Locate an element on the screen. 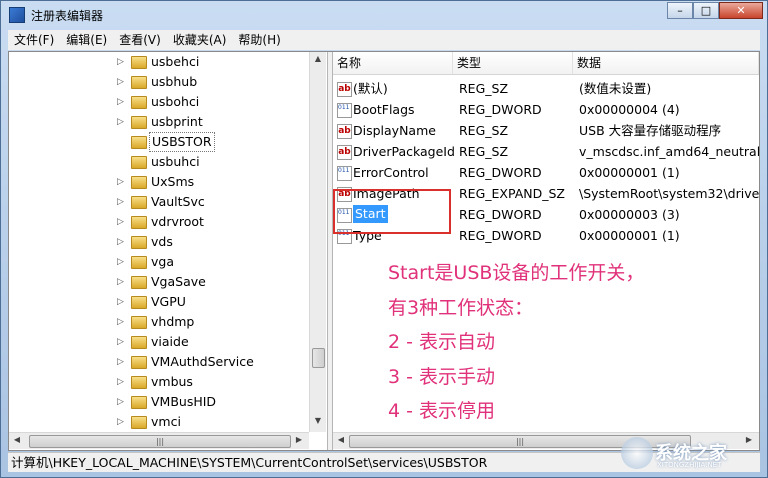  value-data: v_mscdsc.inf_amd64_neutral_8b1 is located at coordinates (669, 151).